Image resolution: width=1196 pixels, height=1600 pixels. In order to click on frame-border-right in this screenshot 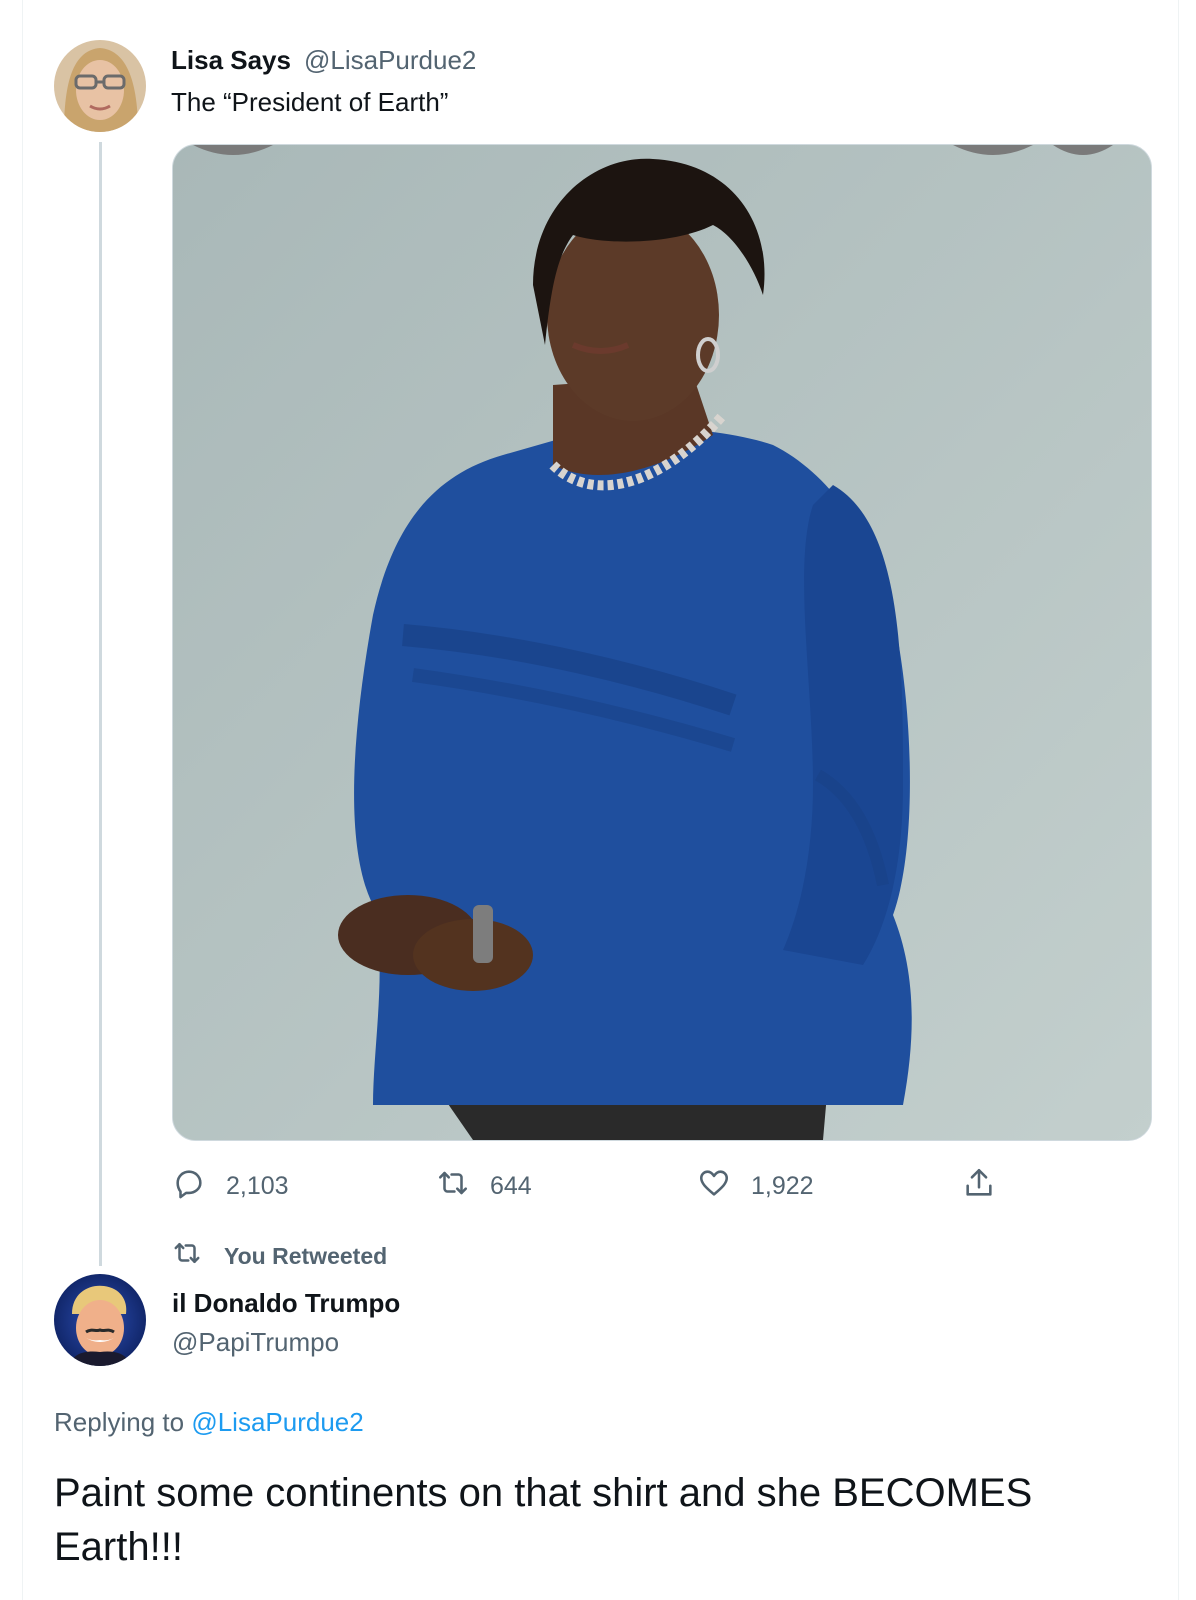, I will do `click(1178, 800)`.